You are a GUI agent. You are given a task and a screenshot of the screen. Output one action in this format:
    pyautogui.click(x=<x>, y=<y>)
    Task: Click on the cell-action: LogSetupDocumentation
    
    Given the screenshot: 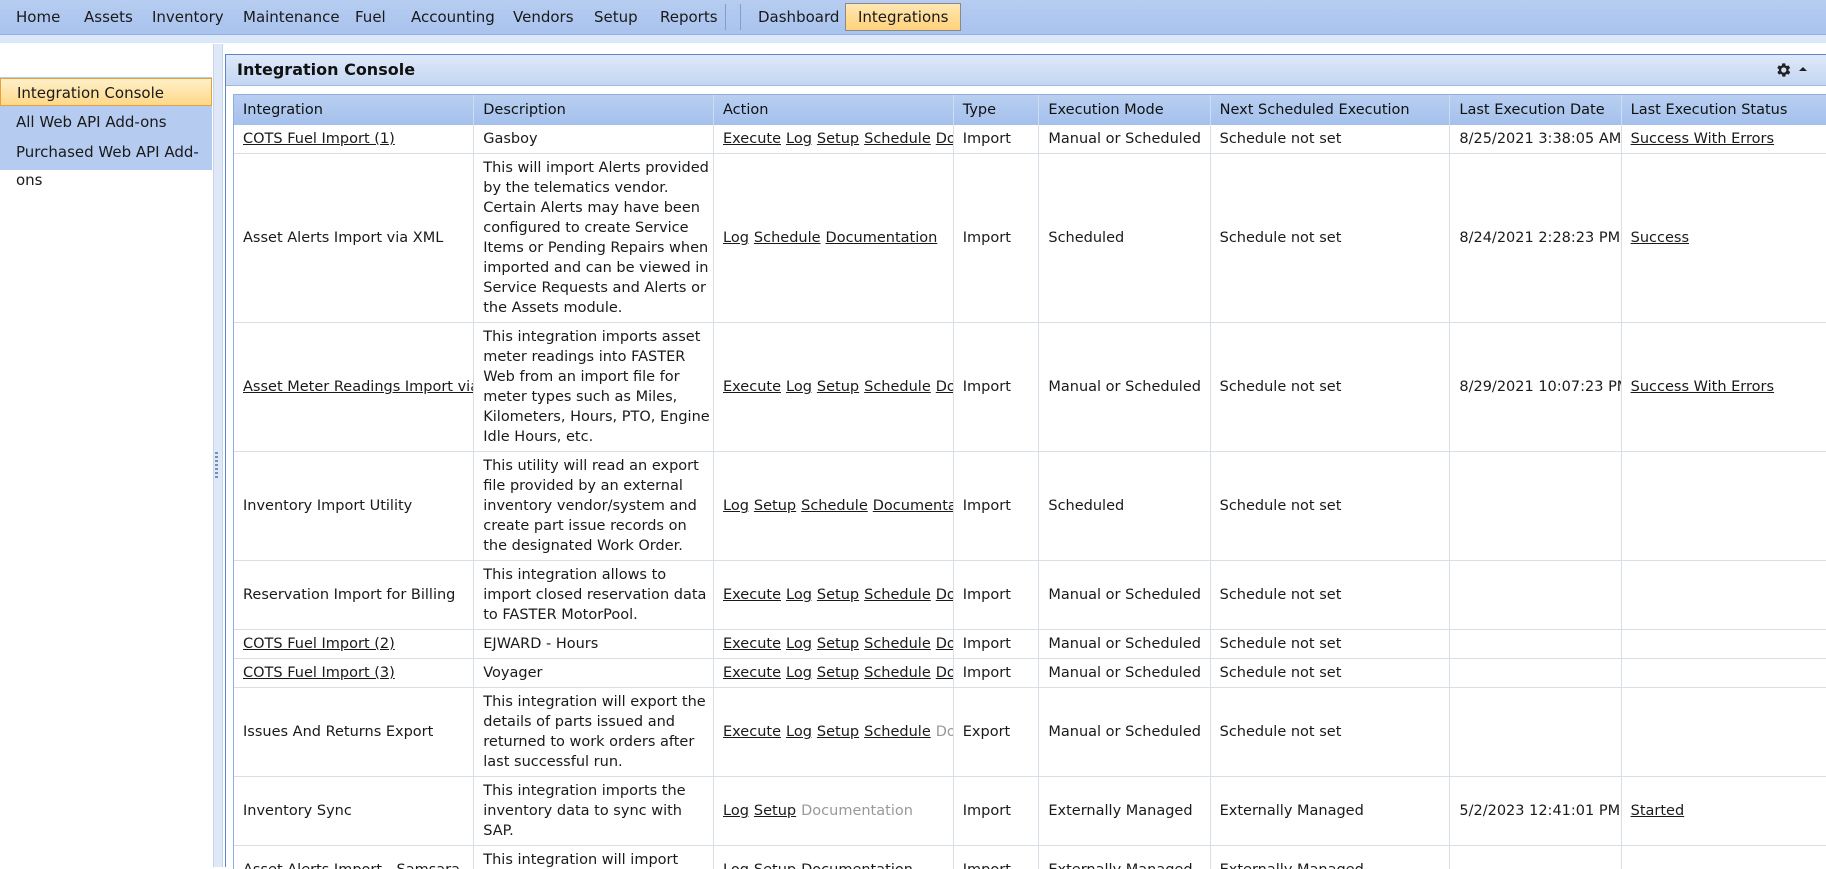 What is the action you would take?
    pyautogui.click(x=834, y=811)
    